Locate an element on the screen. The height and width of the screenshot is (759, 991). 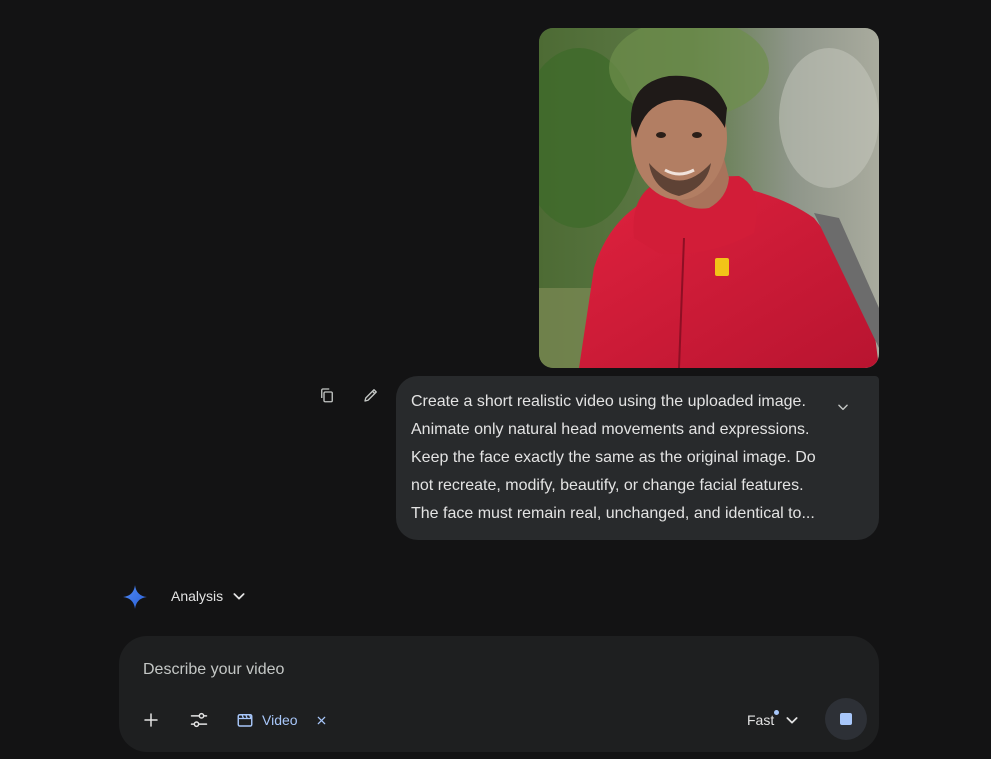
new-indicator-dot is located at coordinates (777, 712).